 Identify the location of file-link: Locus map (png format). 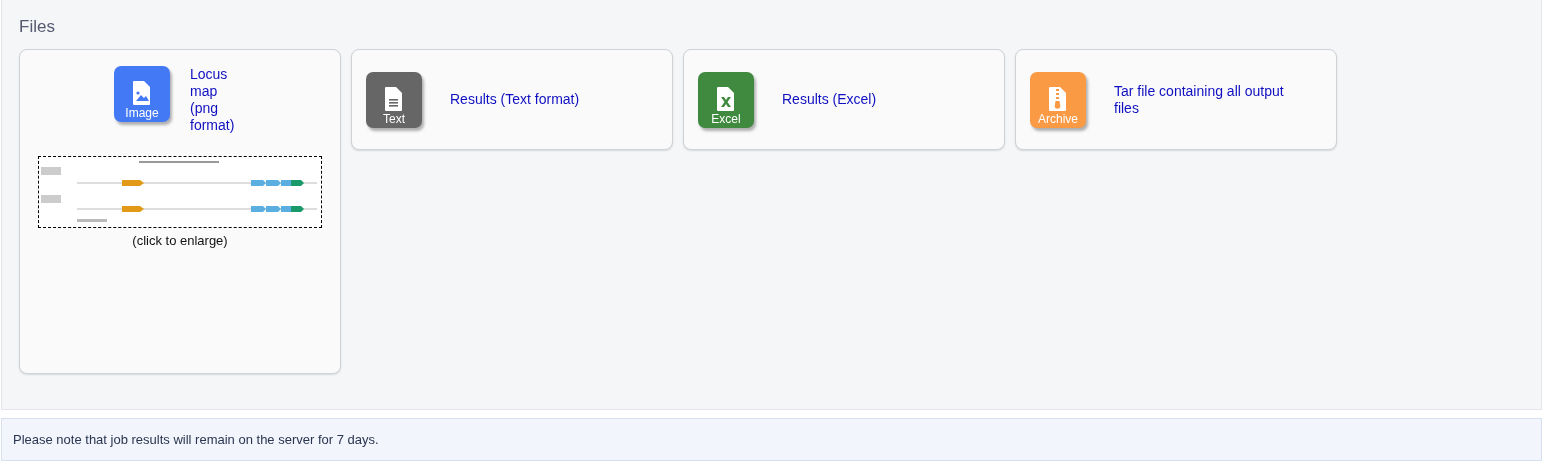
(218, 100).